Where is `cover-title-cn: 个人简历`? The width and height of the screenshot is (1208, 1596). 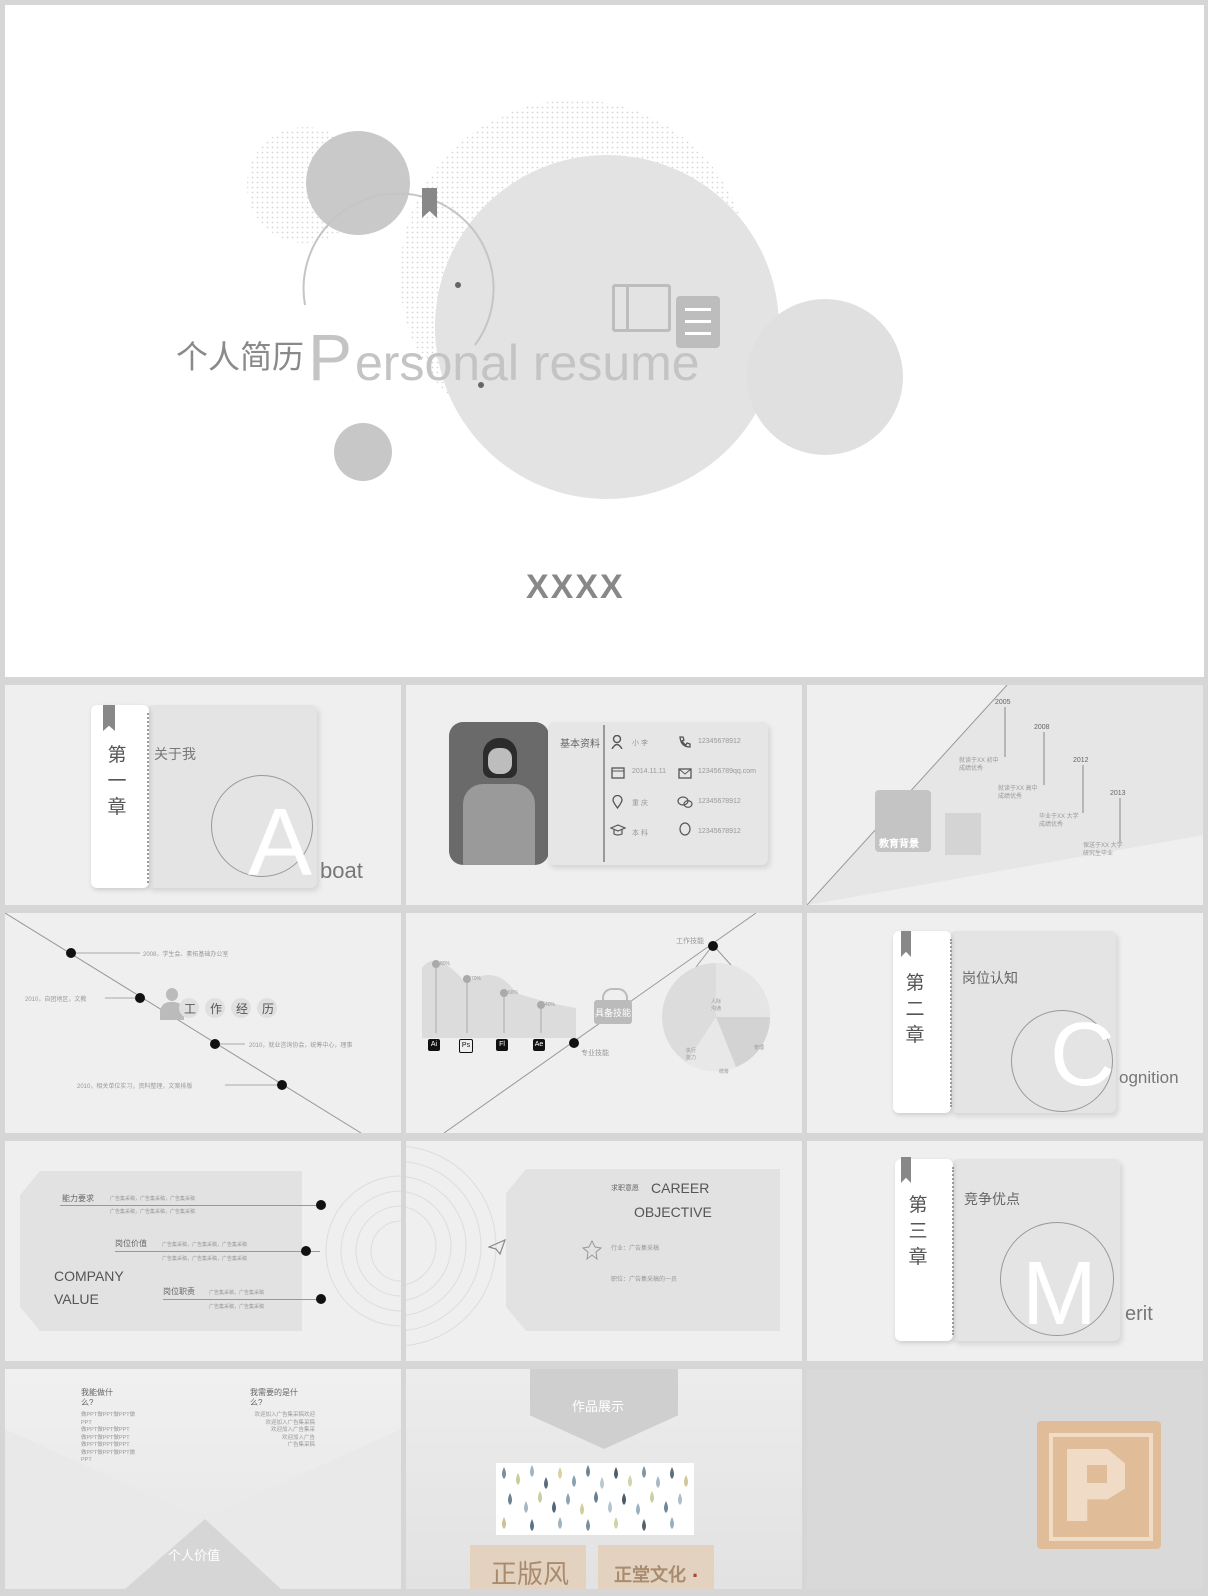
cover-title-cn: 个人简历 is located at coordinates (240, 357).